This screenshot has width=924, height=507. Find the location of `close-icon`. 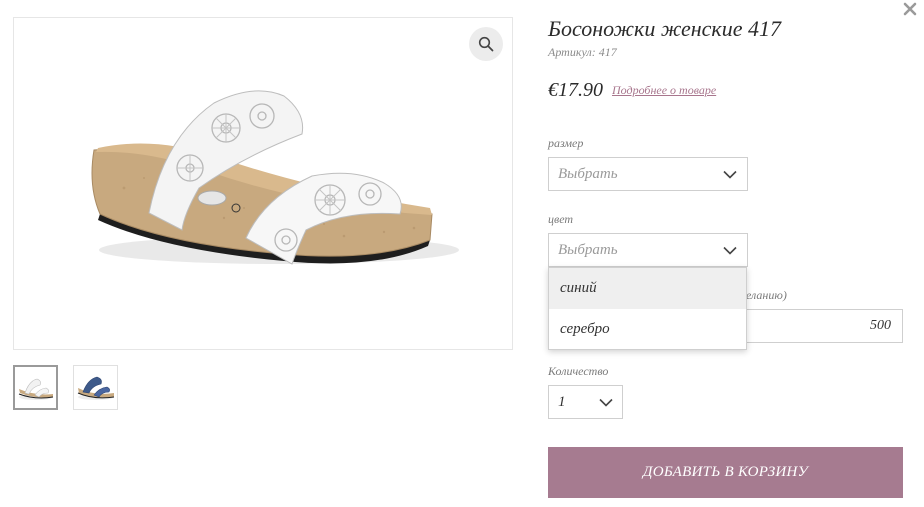

close-icon is located at coordinates (910, 9).